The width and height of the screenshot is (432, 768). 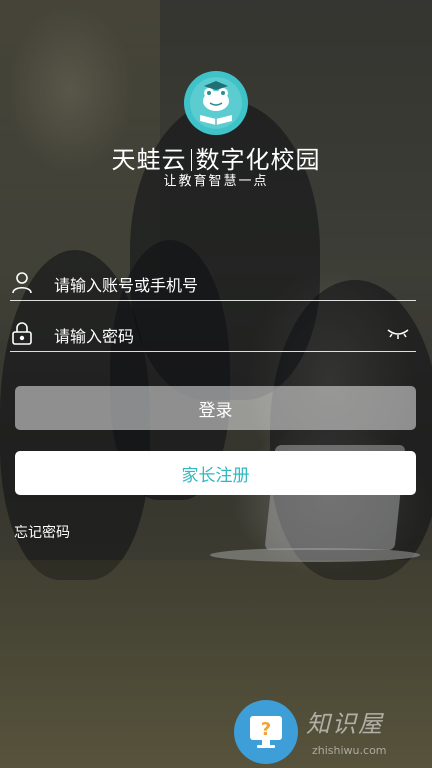 What do you see at coordinates (216, 181) in the screenshot?
I see `app-slogan: 让教育智慧一点` at bounding box center [216, 181].